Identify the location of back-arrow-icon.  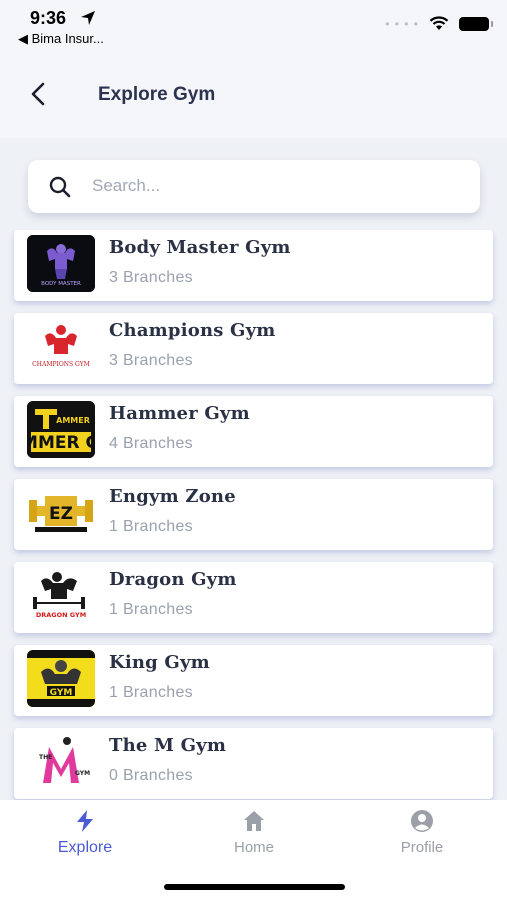
(38, 94).